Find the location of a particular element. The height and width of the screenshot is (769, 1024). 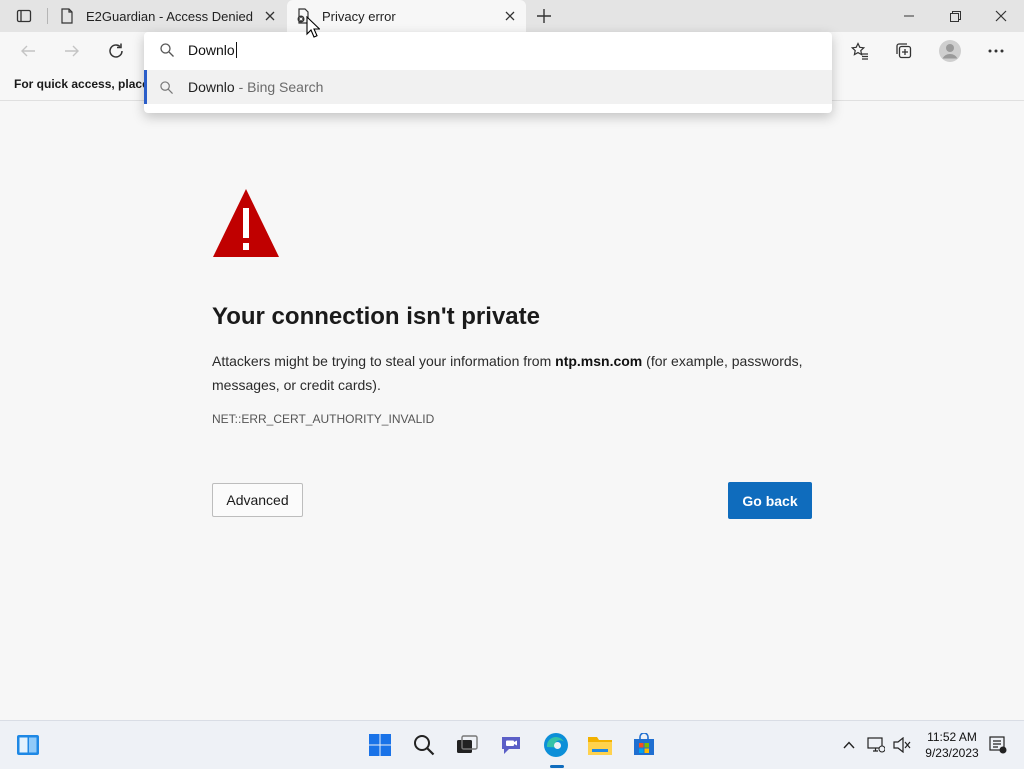

plus-icon is located at coordinates (544, 16).